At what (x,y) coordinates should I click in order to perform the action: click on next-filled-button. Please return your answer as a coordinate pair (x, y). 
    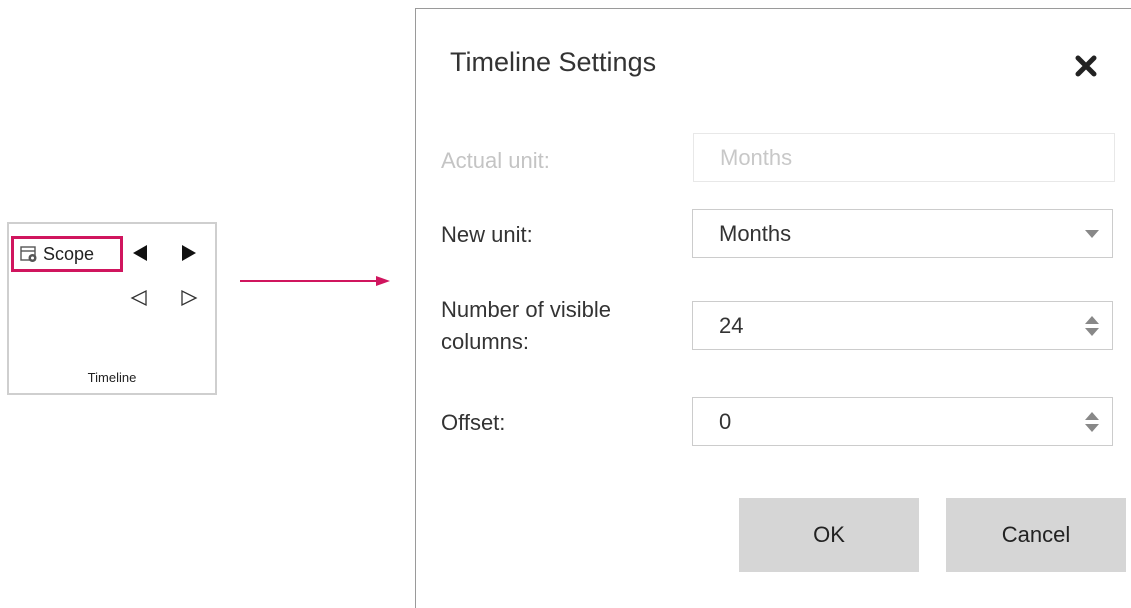
    Looking at the image, I should click on (189, 253).